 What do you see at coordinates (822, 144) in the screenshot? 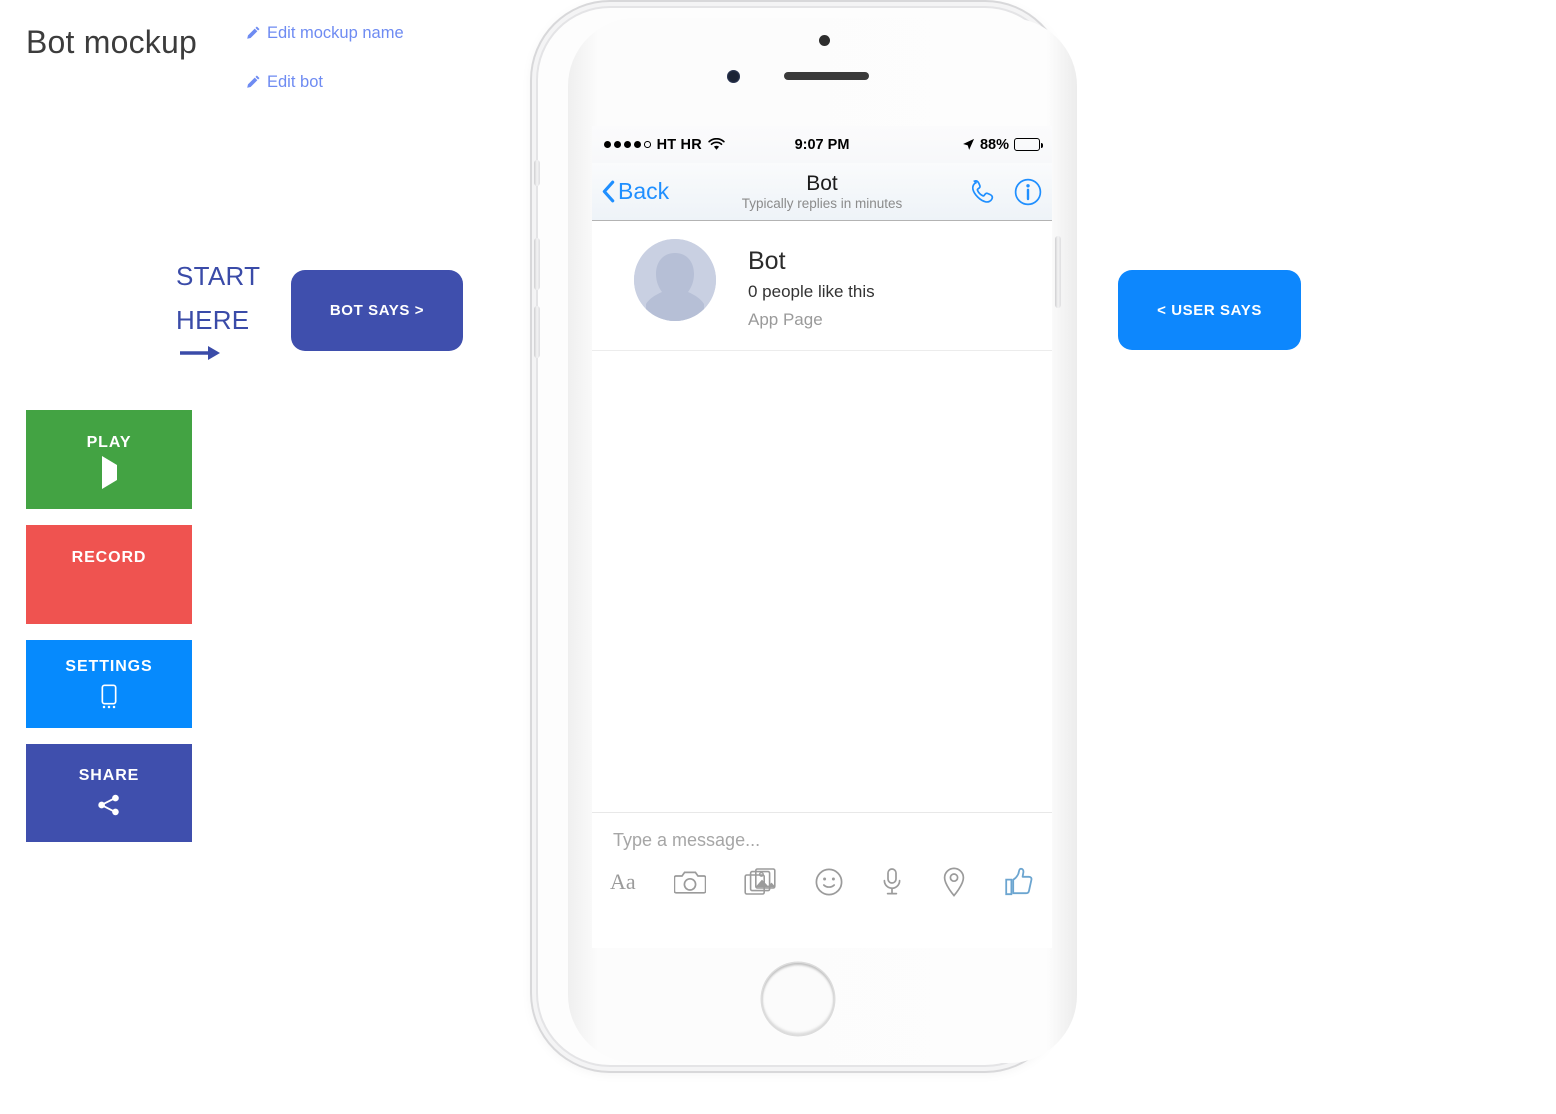
I see `status-bar: HT HR 9:07 PM 88%` at bounding box center [822, 144].